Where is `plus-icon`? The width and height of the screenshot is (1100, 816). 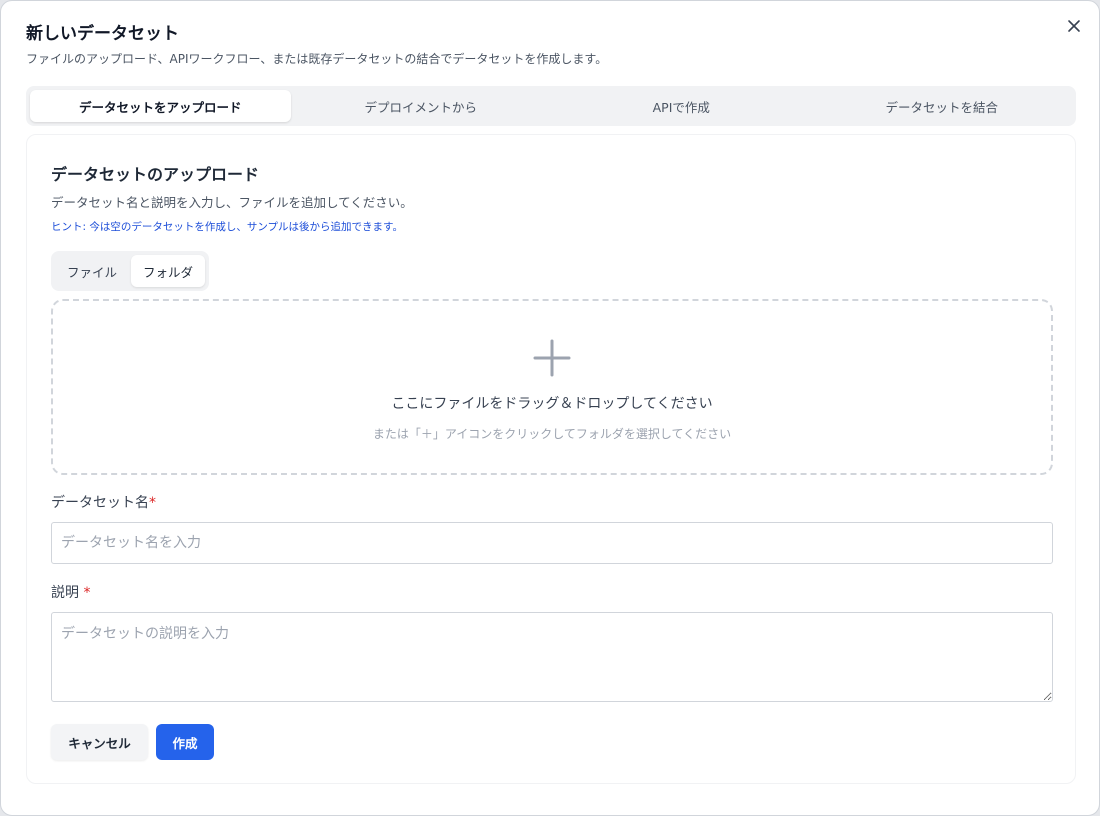 plus-icon is located at coordinates (552, 358).